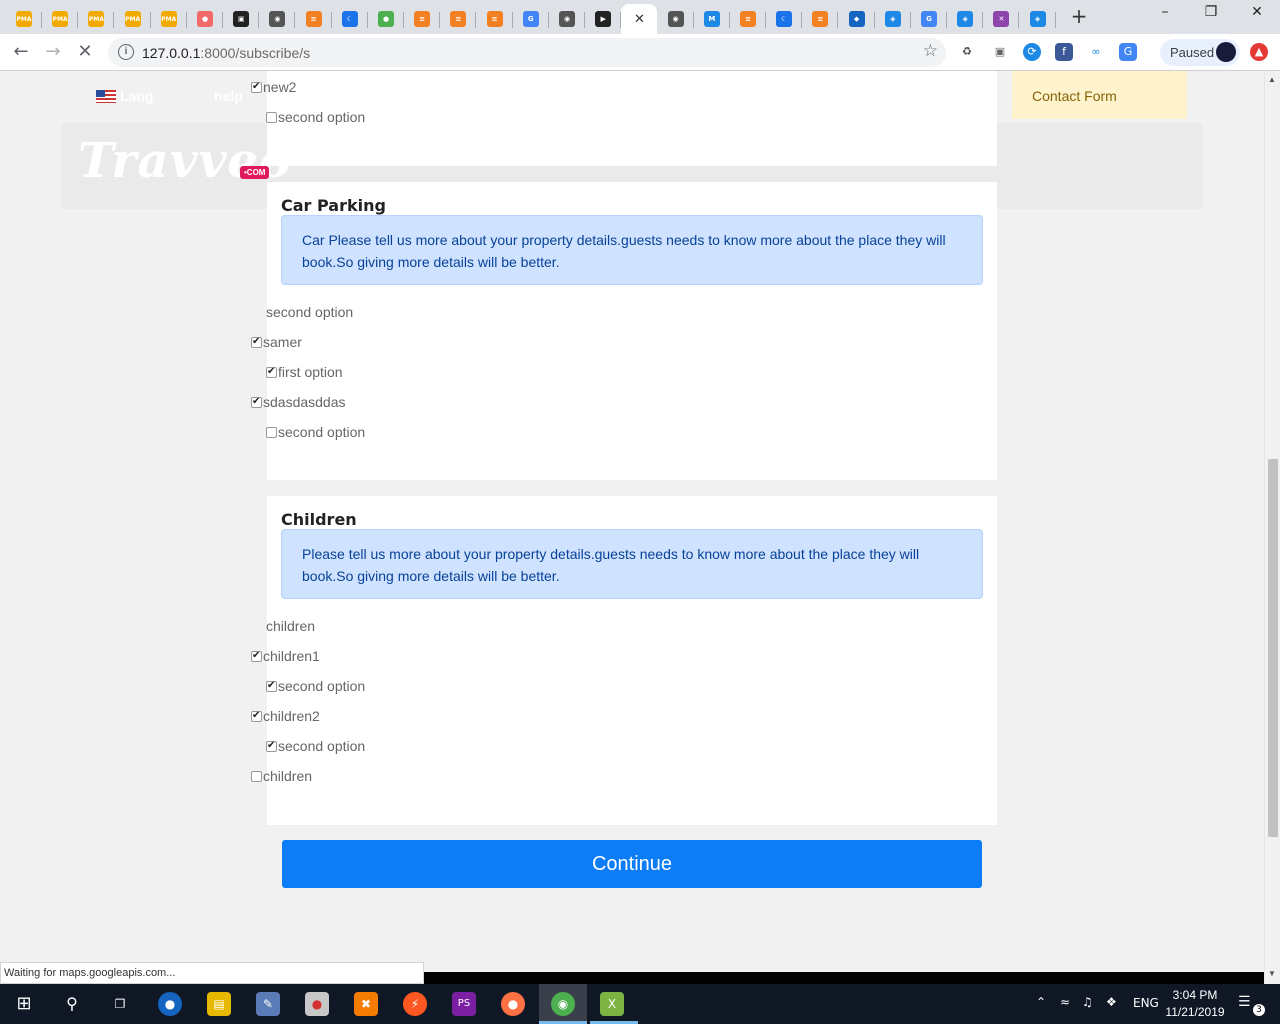 This screenshot has width=1280, height=1024. Describe the element at coordinates (53, 53) in the screenshot. I see `forward-icon: →` at that location.